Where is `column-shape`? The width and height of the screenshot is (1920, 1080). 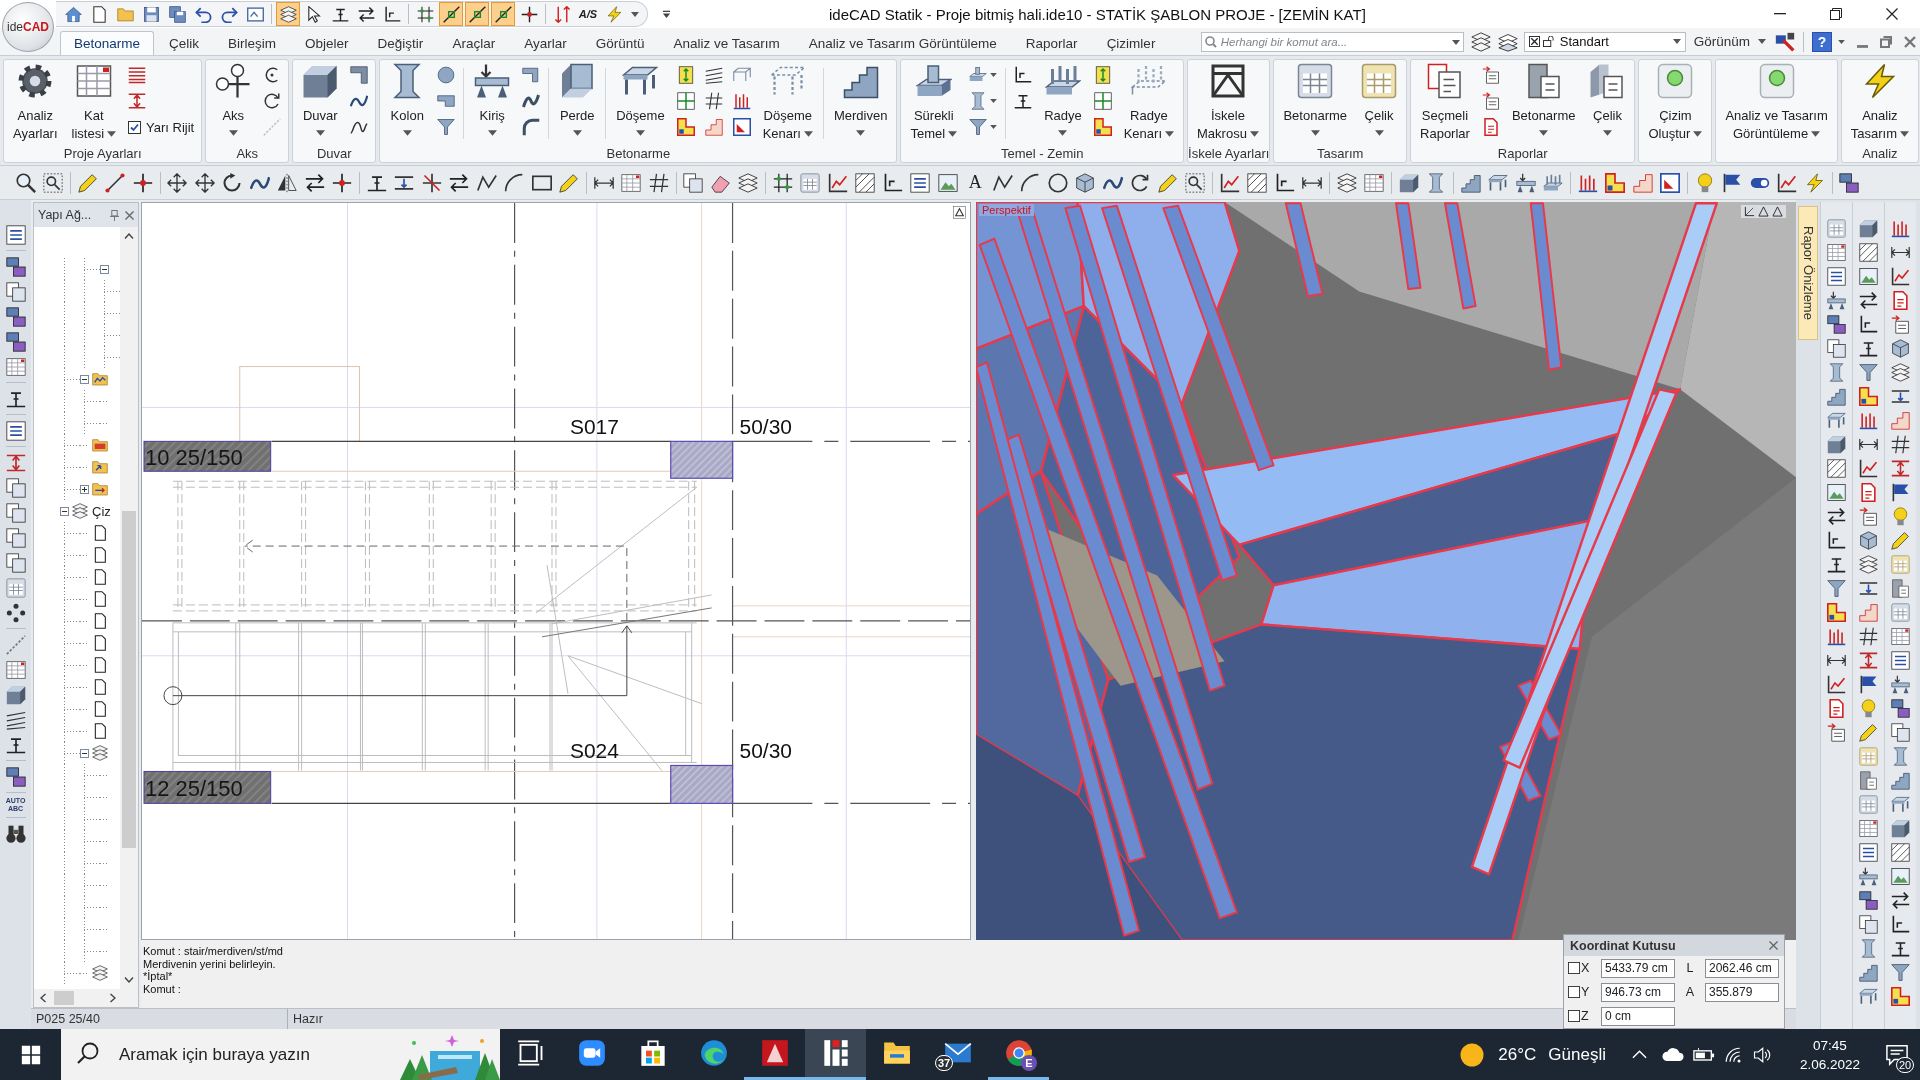
column-shape is located at coordinates (702, 459).